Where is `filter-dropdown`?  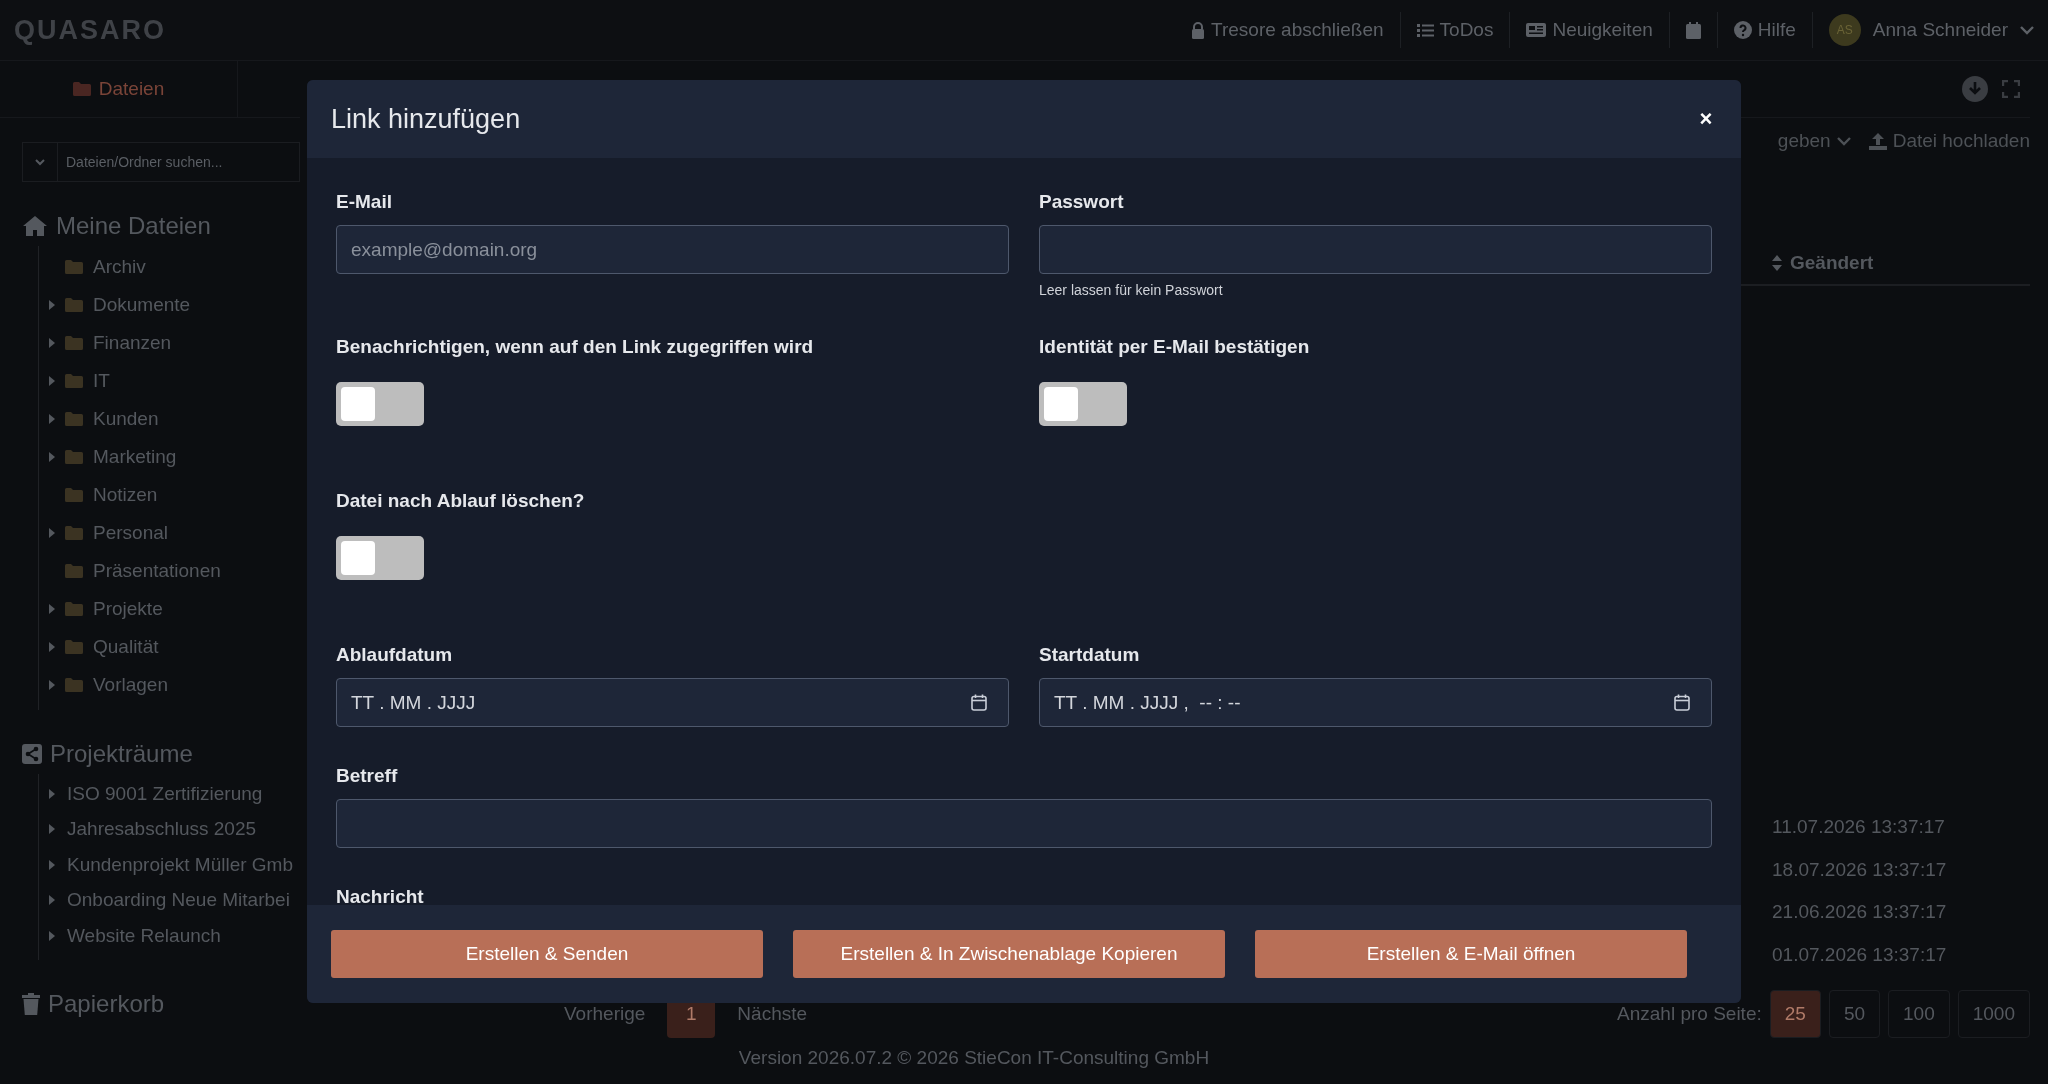
filter-dropdown is located at coordinates (40, 162).